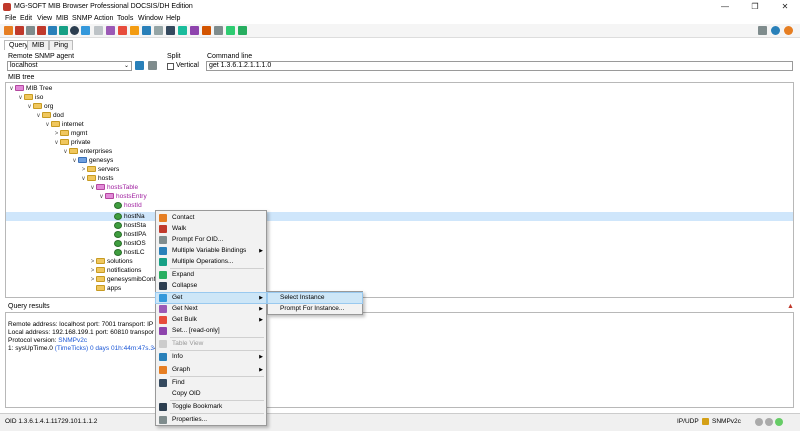 The width and height of the screenshot is (800, 431). I want to click on tree-node: hostIPA, so click(126, 234).